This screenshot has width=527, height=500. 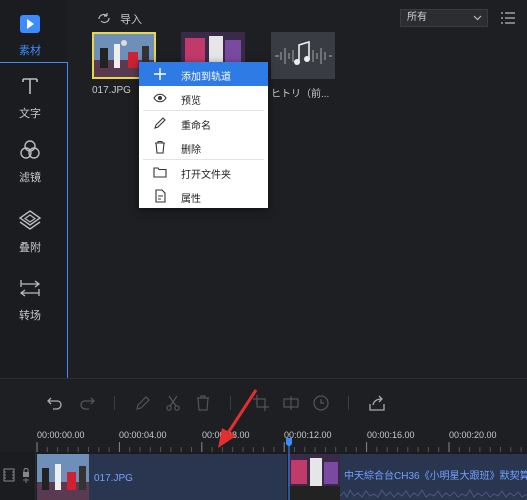 What do you see at coordinates (119, 19) in the screenshot?
I see `import-button: 导入` at bounding box center [119, 19].